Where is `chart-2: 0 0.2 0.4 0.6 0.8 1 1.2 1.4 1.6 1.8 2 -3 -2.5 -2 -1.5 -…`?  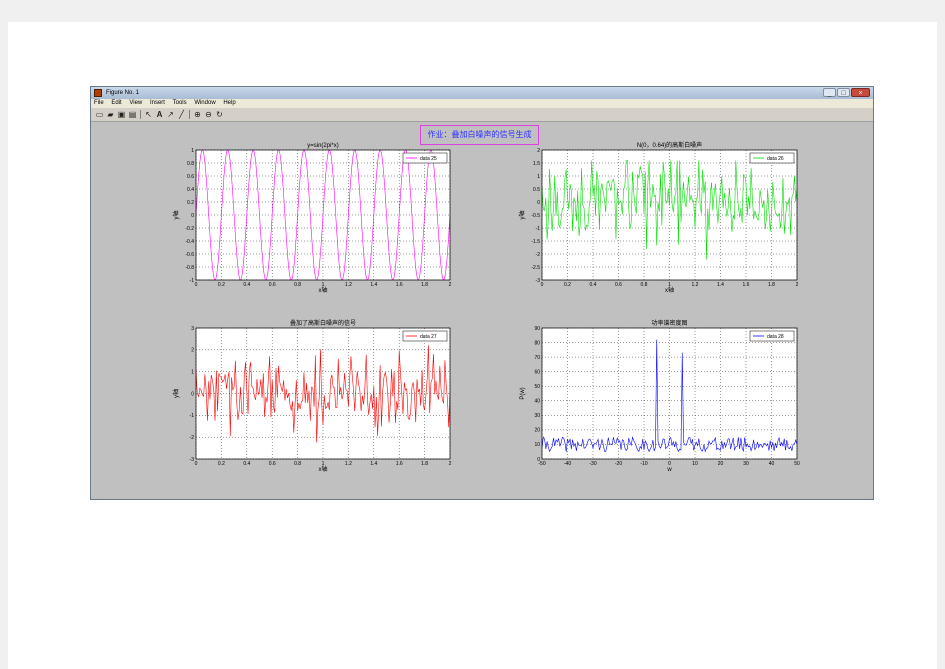 chart-2: 0 0.2 0.4 0.6 0.8 1 1.2 1.4 1.6 1.8 2 -3 -2.5 -2 -1.5 -… is located at coordinates (658, 217).